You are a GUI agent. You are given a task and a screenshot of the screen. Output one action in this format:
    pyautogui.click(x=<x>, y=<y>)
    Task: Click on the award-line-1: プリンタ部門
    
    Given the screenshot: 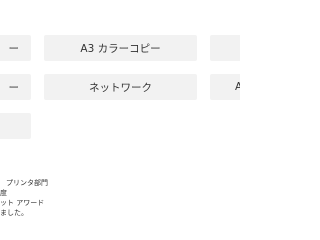 What is the action you would take?
    pyautogui.click(x=27, y=183)
    